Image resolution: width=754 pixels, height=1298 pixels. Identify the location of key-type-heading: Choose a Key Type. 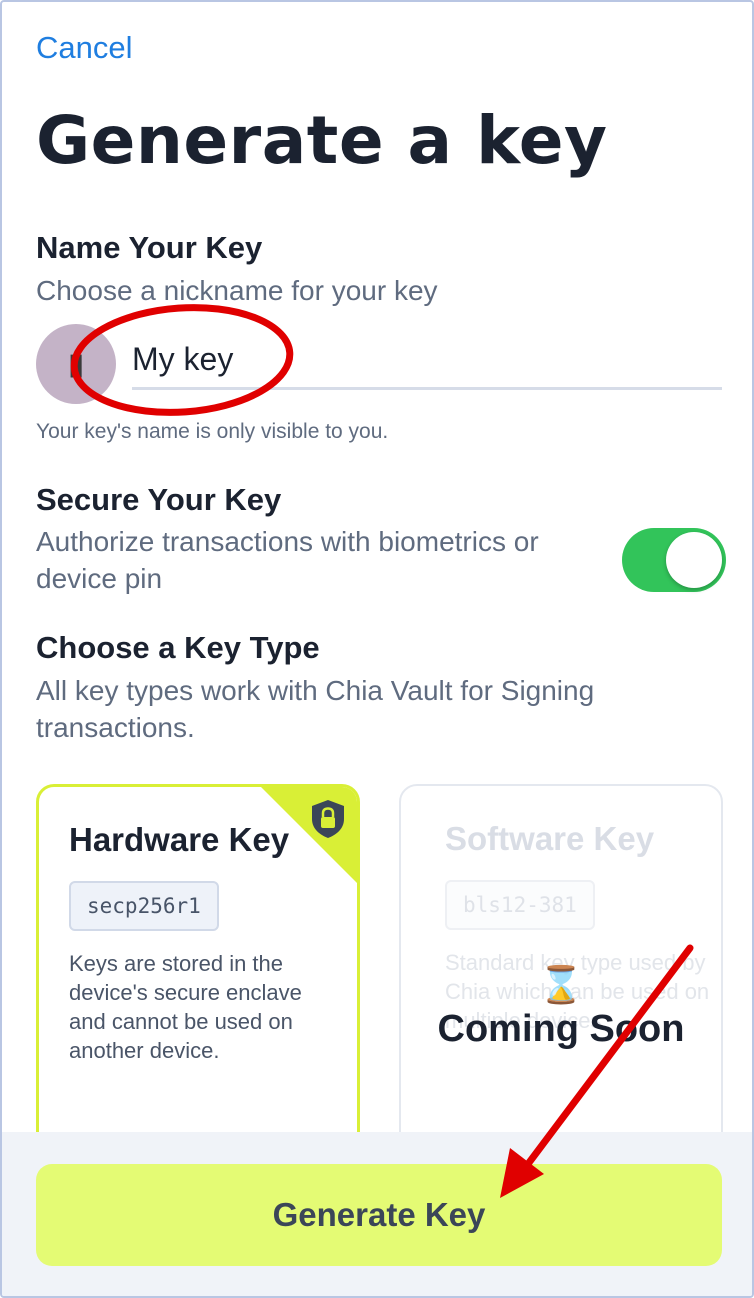
(178, 647).